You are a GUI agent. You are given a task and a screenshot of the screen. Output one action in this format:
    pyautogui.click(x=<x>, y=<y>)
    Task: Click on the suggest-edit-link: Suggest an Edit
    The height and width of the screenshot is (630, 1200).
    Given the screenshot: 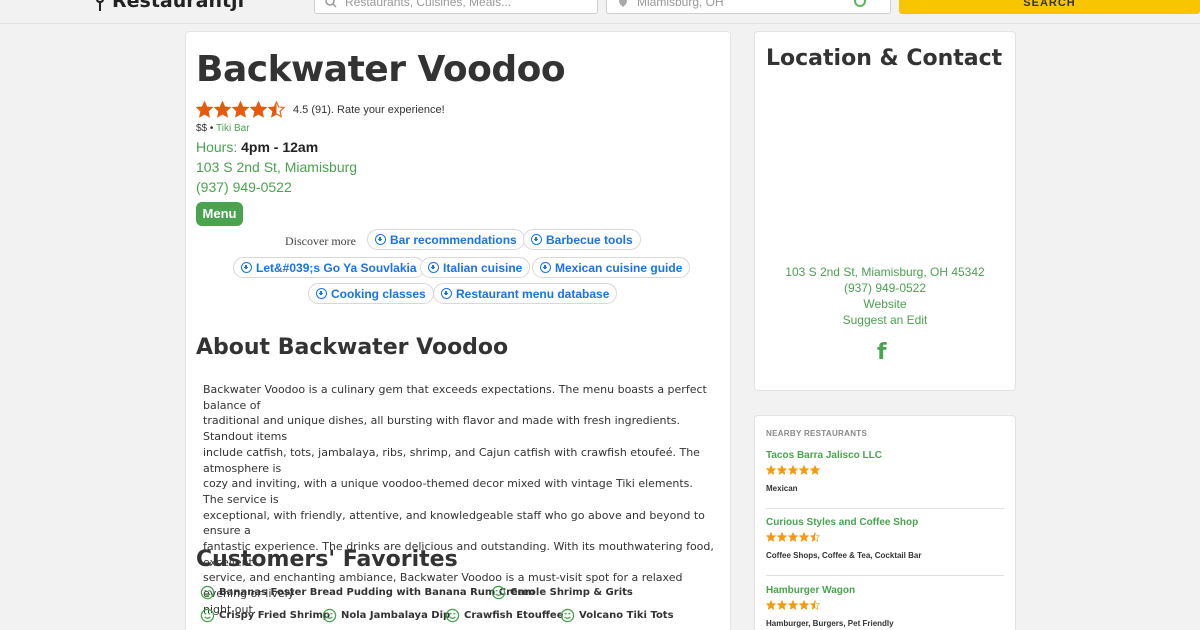 What is the action you would take?
    pyautogui.click(x=885, y=320)
    